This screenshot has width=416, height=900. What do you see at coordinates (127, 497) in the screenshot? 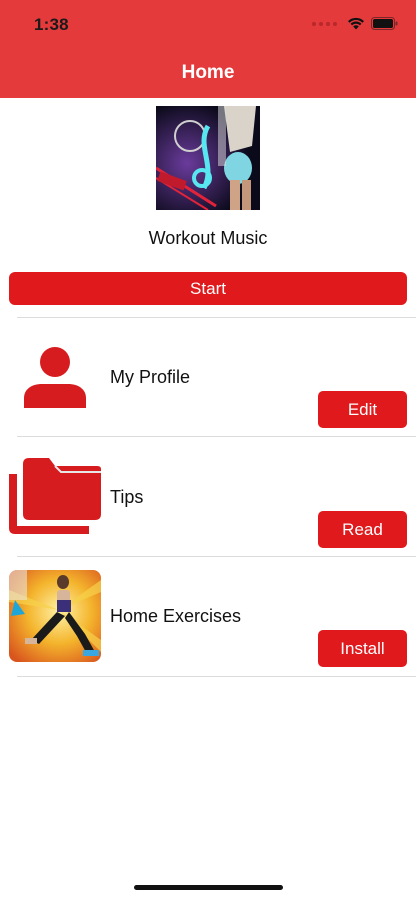
I see `row-label: Tips` at bounding box center [127, 497].